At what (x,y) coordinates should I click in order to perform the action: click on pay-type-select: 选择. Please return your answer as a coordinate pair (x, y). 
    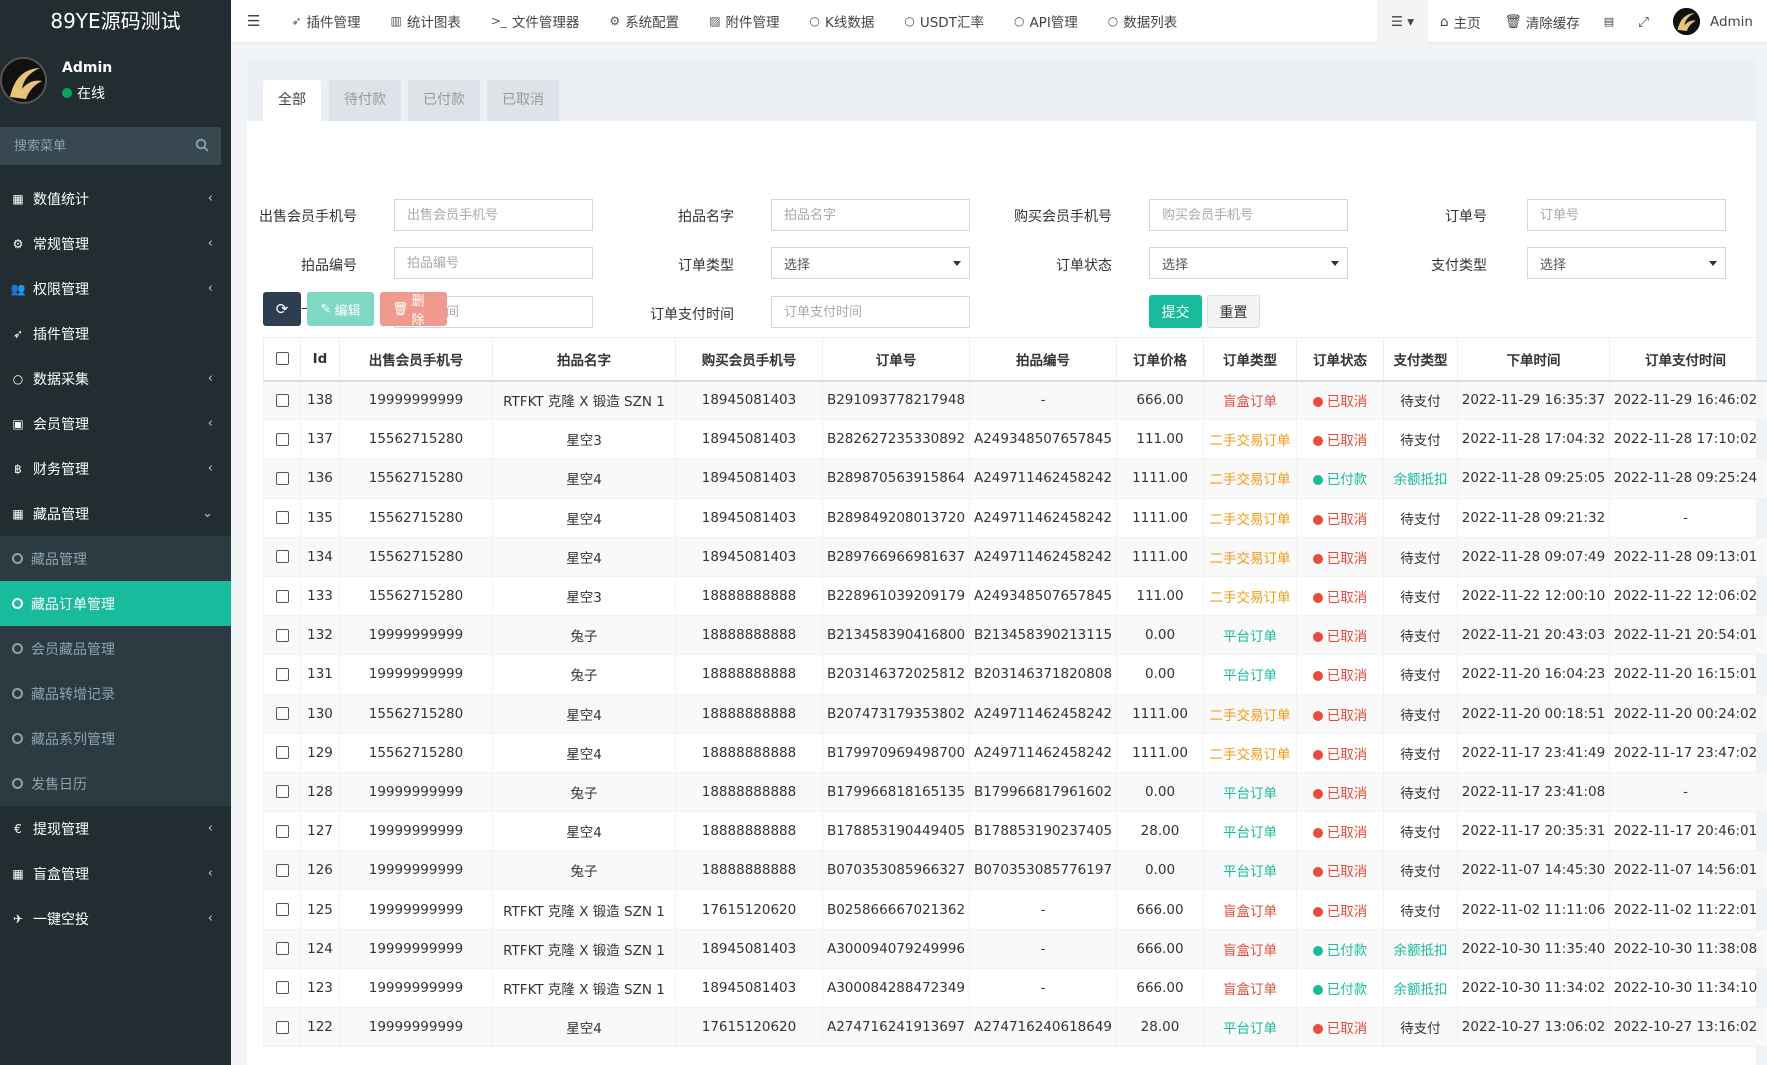
    Looking at the image, I should click on (1626, 263).